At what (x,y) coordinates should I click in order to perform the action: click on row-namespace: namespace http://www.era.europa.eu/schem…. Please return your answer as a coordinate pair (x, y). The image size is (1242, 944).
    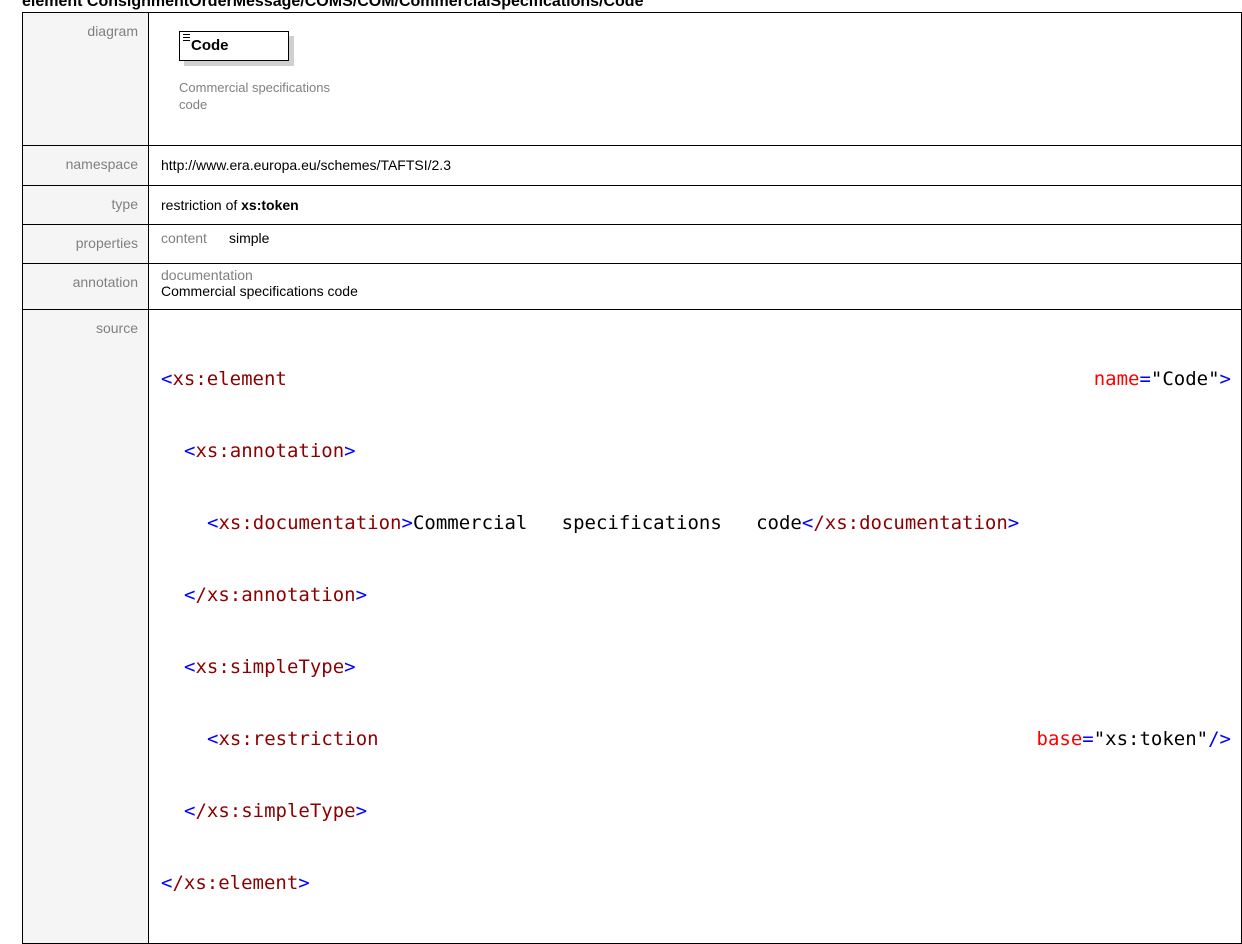
    Looking at the image, I should click on (632, 165).